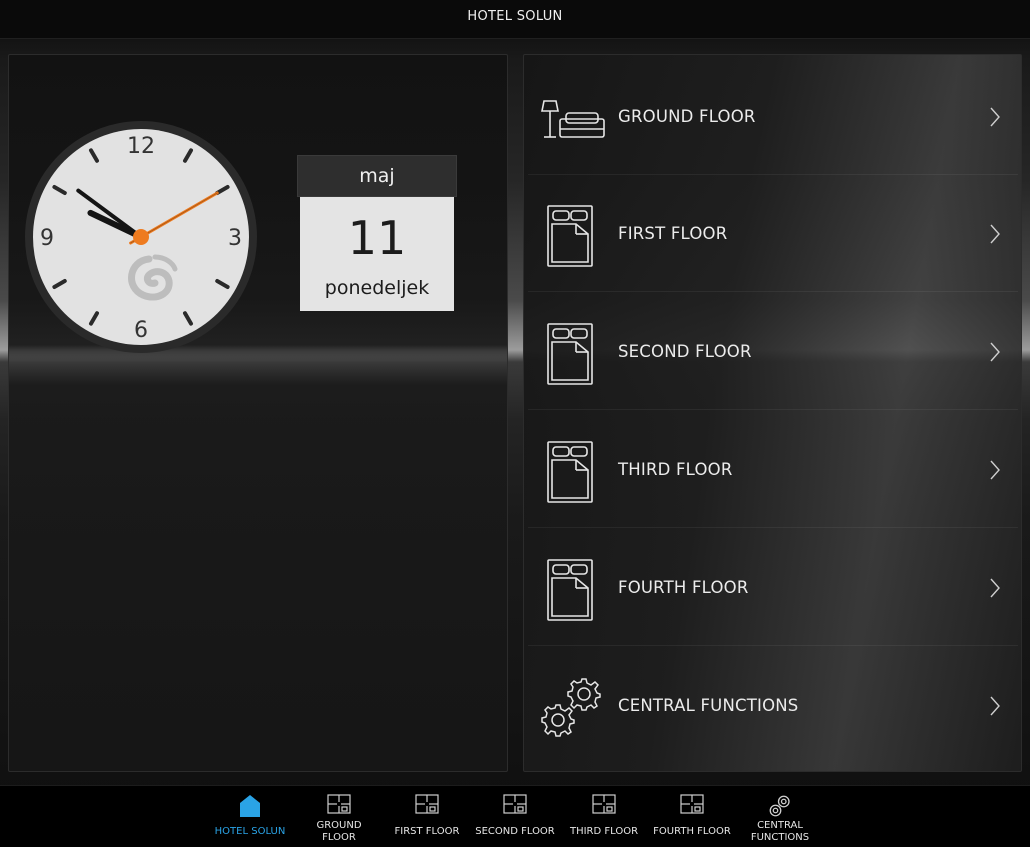 The image size is (1030, 847). What do you see at coordinates (773, 234) in the screenshot?
I see `menu-item-first-floor: FIRST FLOOR` at bounding box center [773, 234].